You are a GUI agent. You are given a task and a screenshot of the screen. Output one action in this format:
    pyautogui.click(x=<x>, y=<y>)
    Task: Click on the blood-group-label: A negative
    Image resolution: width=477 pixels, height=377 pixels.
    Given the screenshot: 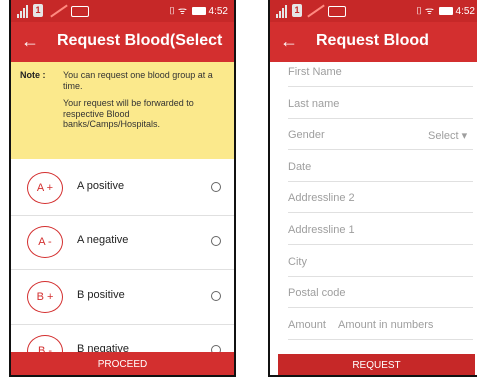 What is the action you would take?
    pyautogui.click(x=103, y=240)
    